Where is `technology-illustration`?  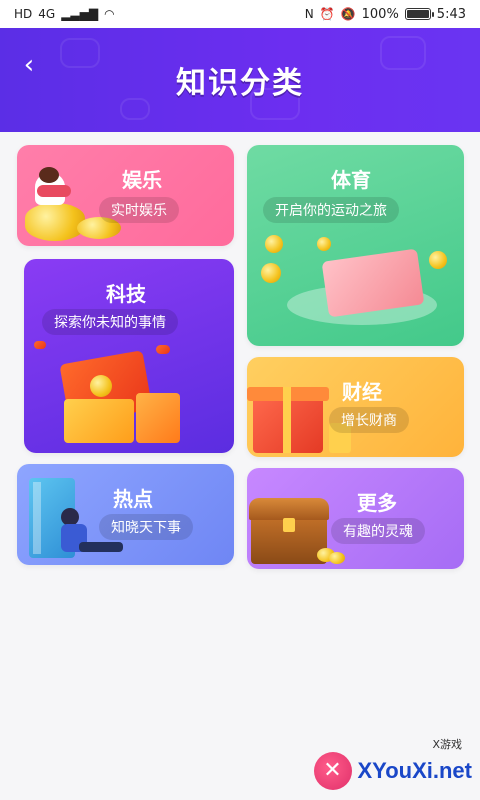
technology-illustration is located at coordinates (129, 396).